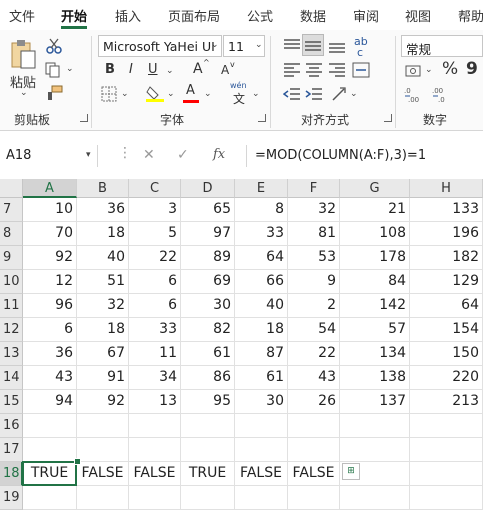 Image resolution: width=483 pixels, height=510 pixels. Describe the element at coordinates (261, 498) in the screenshot. I see `cell-e19` at that location.